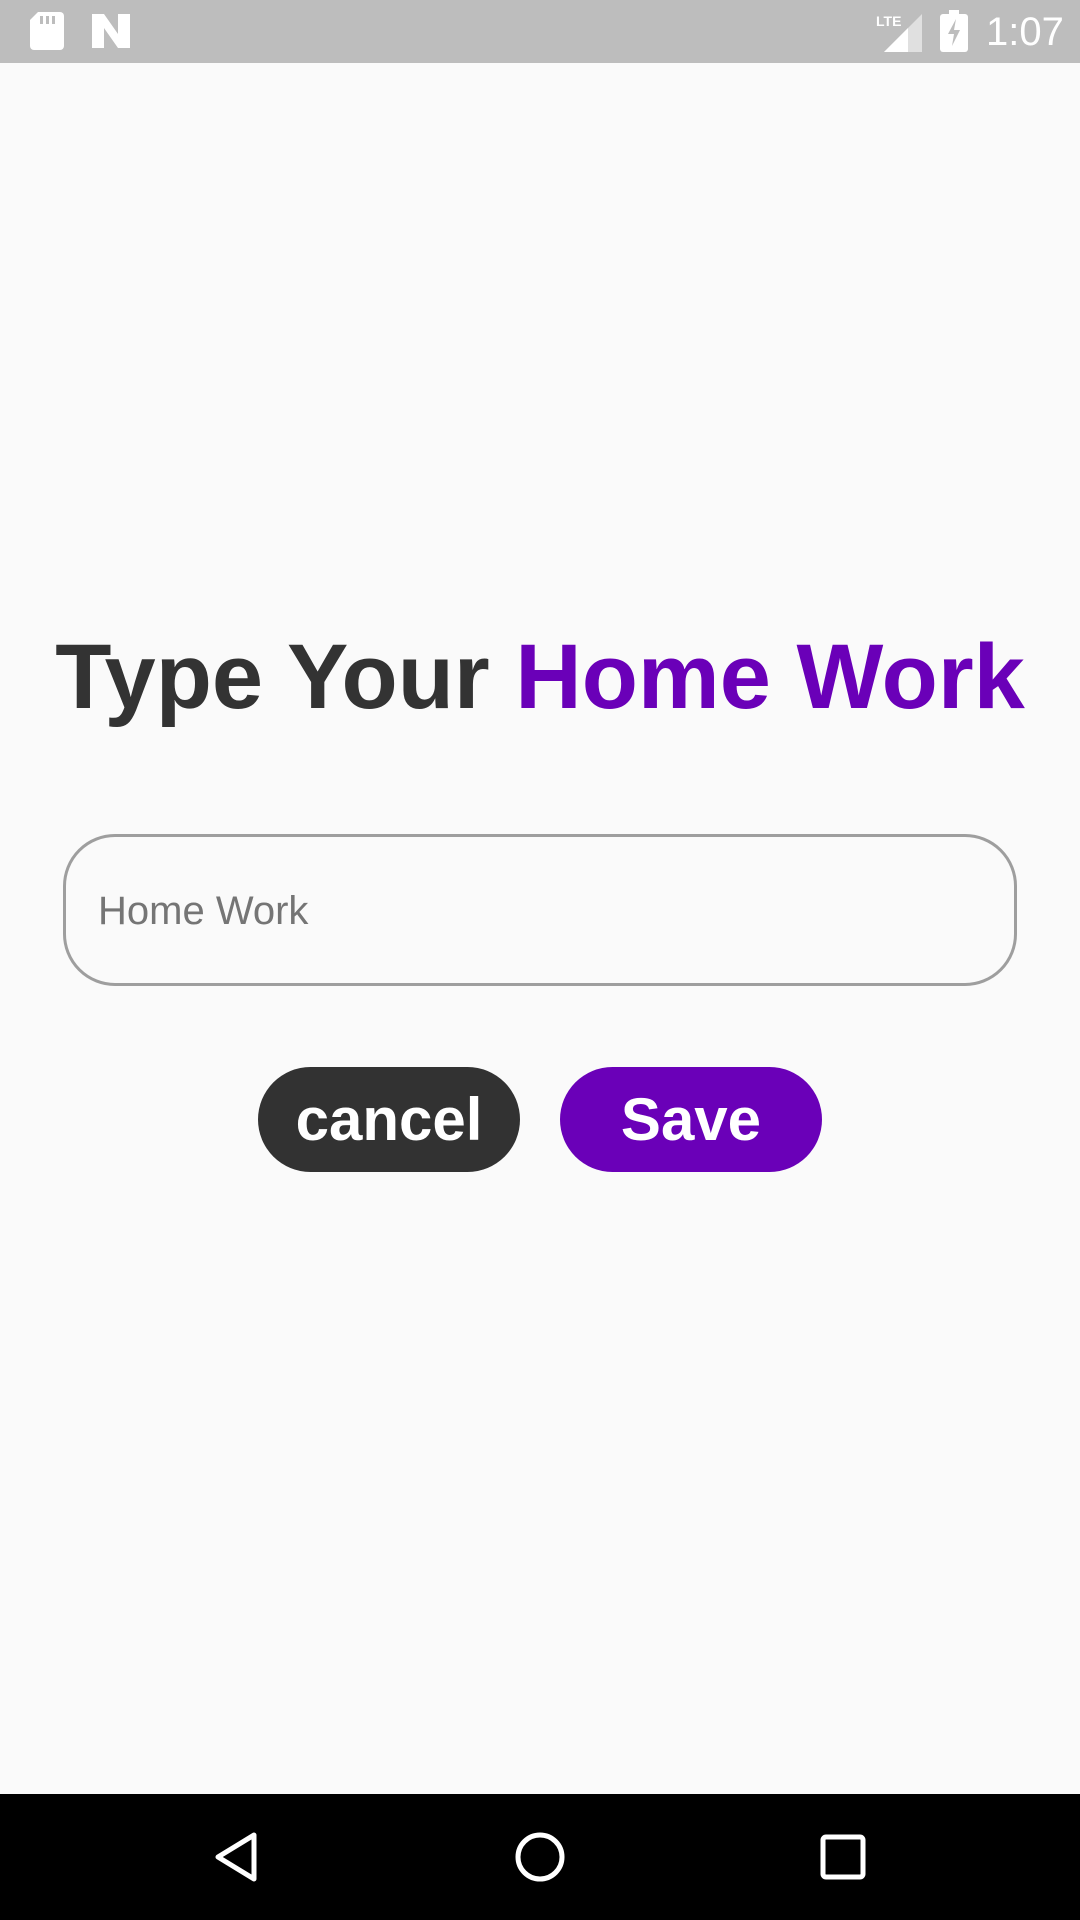 This screenshot has height=1920, width=1080. Describe the element at coordinates (285, 677) in the screenshot. I see `title-prefix: Type Your` at that location.